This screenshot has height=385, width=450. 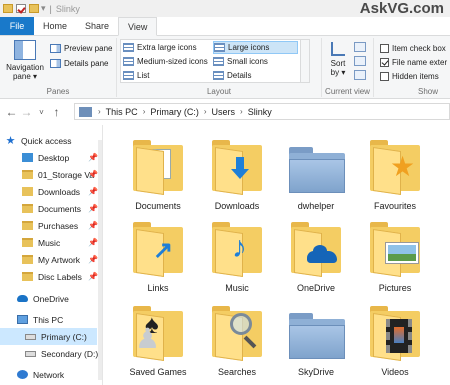 What do you see at coordinates (51, 353) in the screenshot?
I see `nav-drive-secondary: Secondary (D:)` at bounding box center [51, 353].